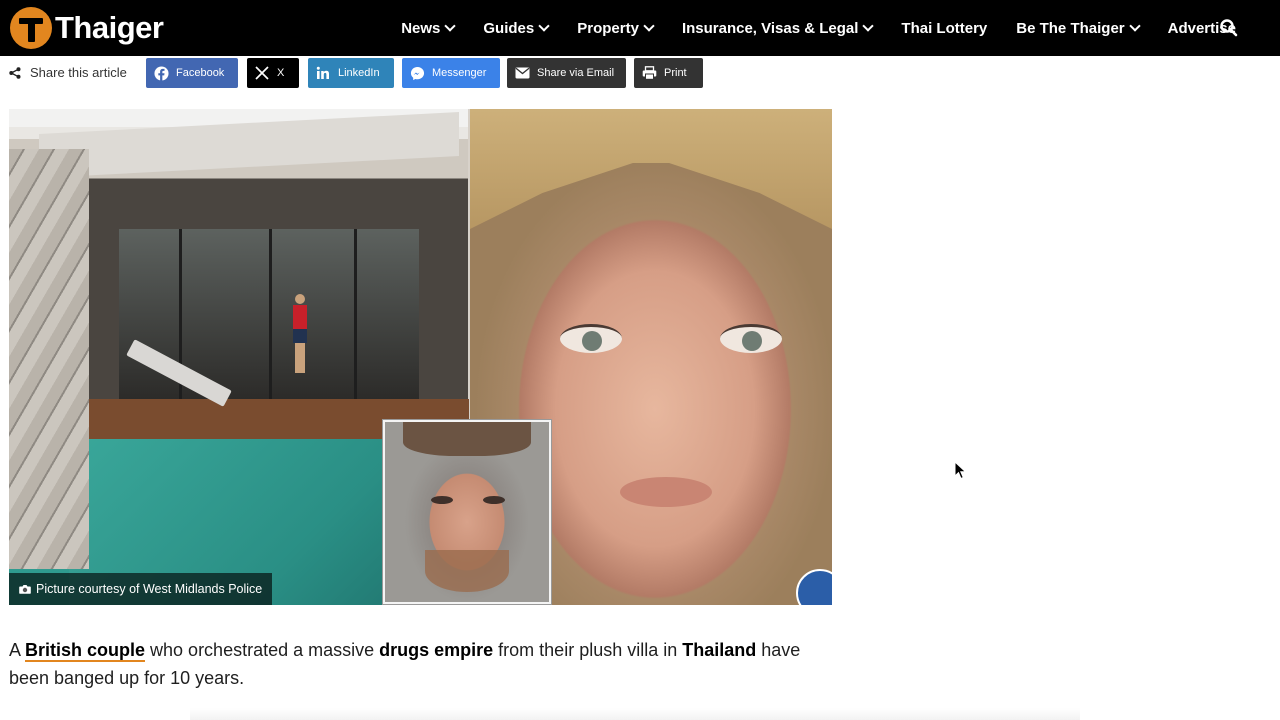  What do you see at coordinates (78, 72) in the screenshot?
I see `share-label-text: Share this article` at bounding box center [78, 72].